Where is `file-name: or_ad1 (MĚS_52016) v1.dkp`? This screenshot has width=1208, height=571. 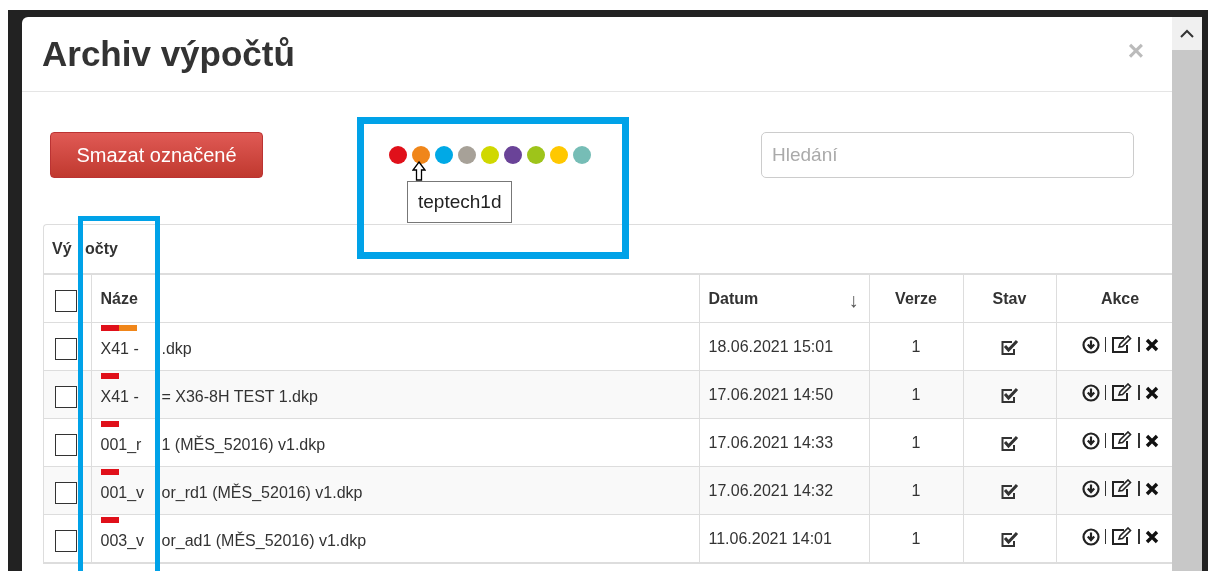 file-name: or_ad1 (MĚS_52016) v1.dkp is located at coordinates (264, 541).